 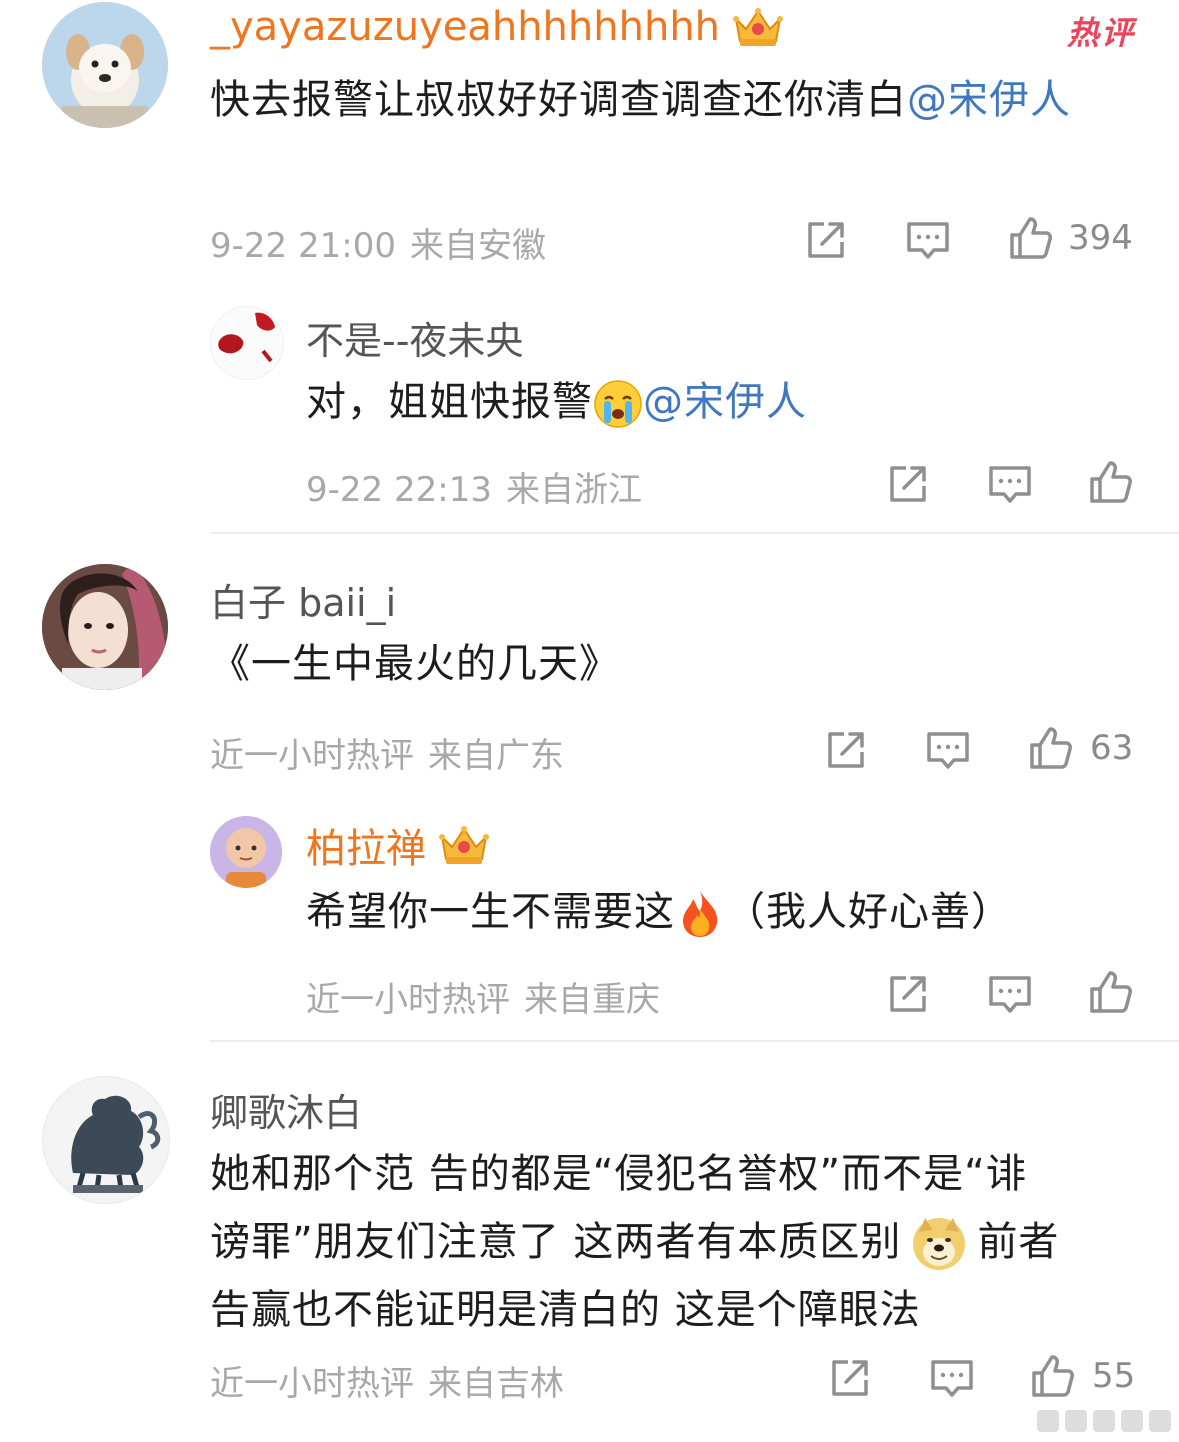 I want to click on reply-meta: 9-22 22:13 来自浙江, so click(x=474, y=486).